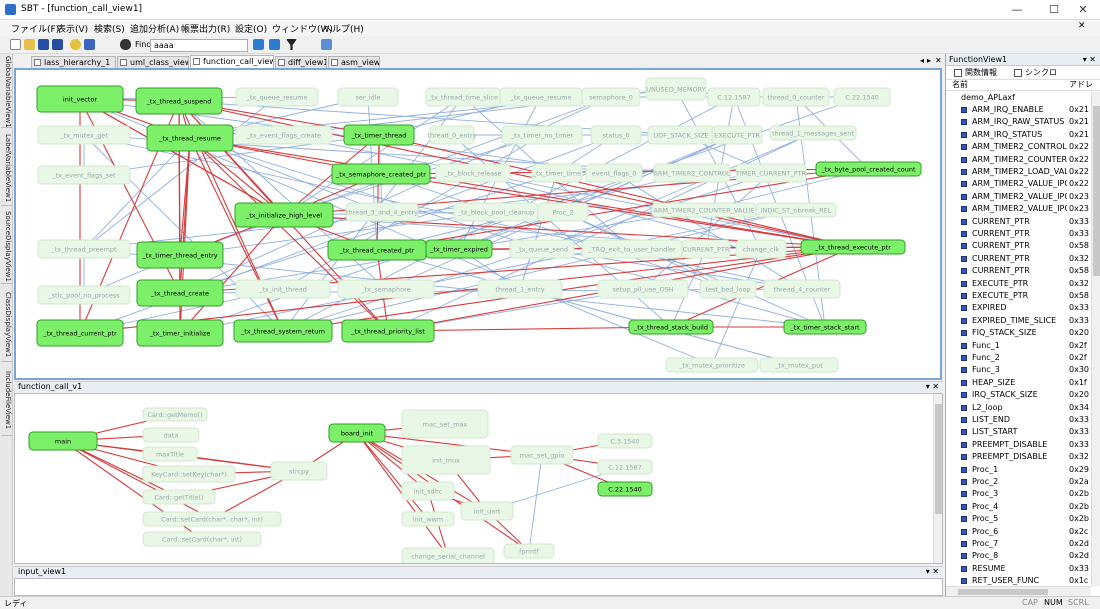 Image resolution: width=1100 pixels, height=609 pixels. Describe the element at coordinates (80, 333) in the screenshot. I see `function-node: _tx_thread_current_ptr` at that location.